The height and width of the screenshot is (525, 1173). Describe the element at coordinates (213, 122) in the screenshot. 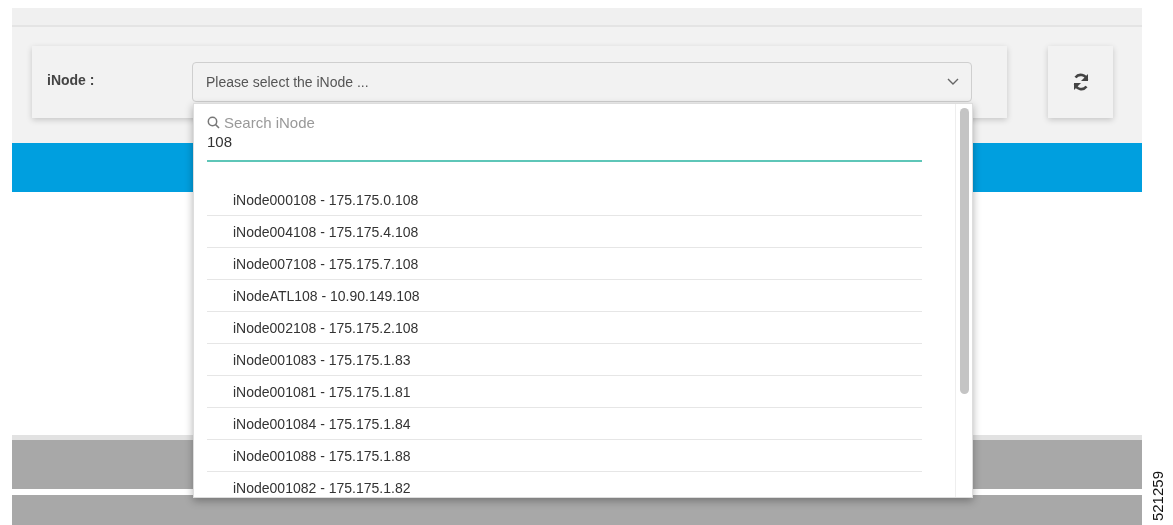

I see `search-icon` at that location.